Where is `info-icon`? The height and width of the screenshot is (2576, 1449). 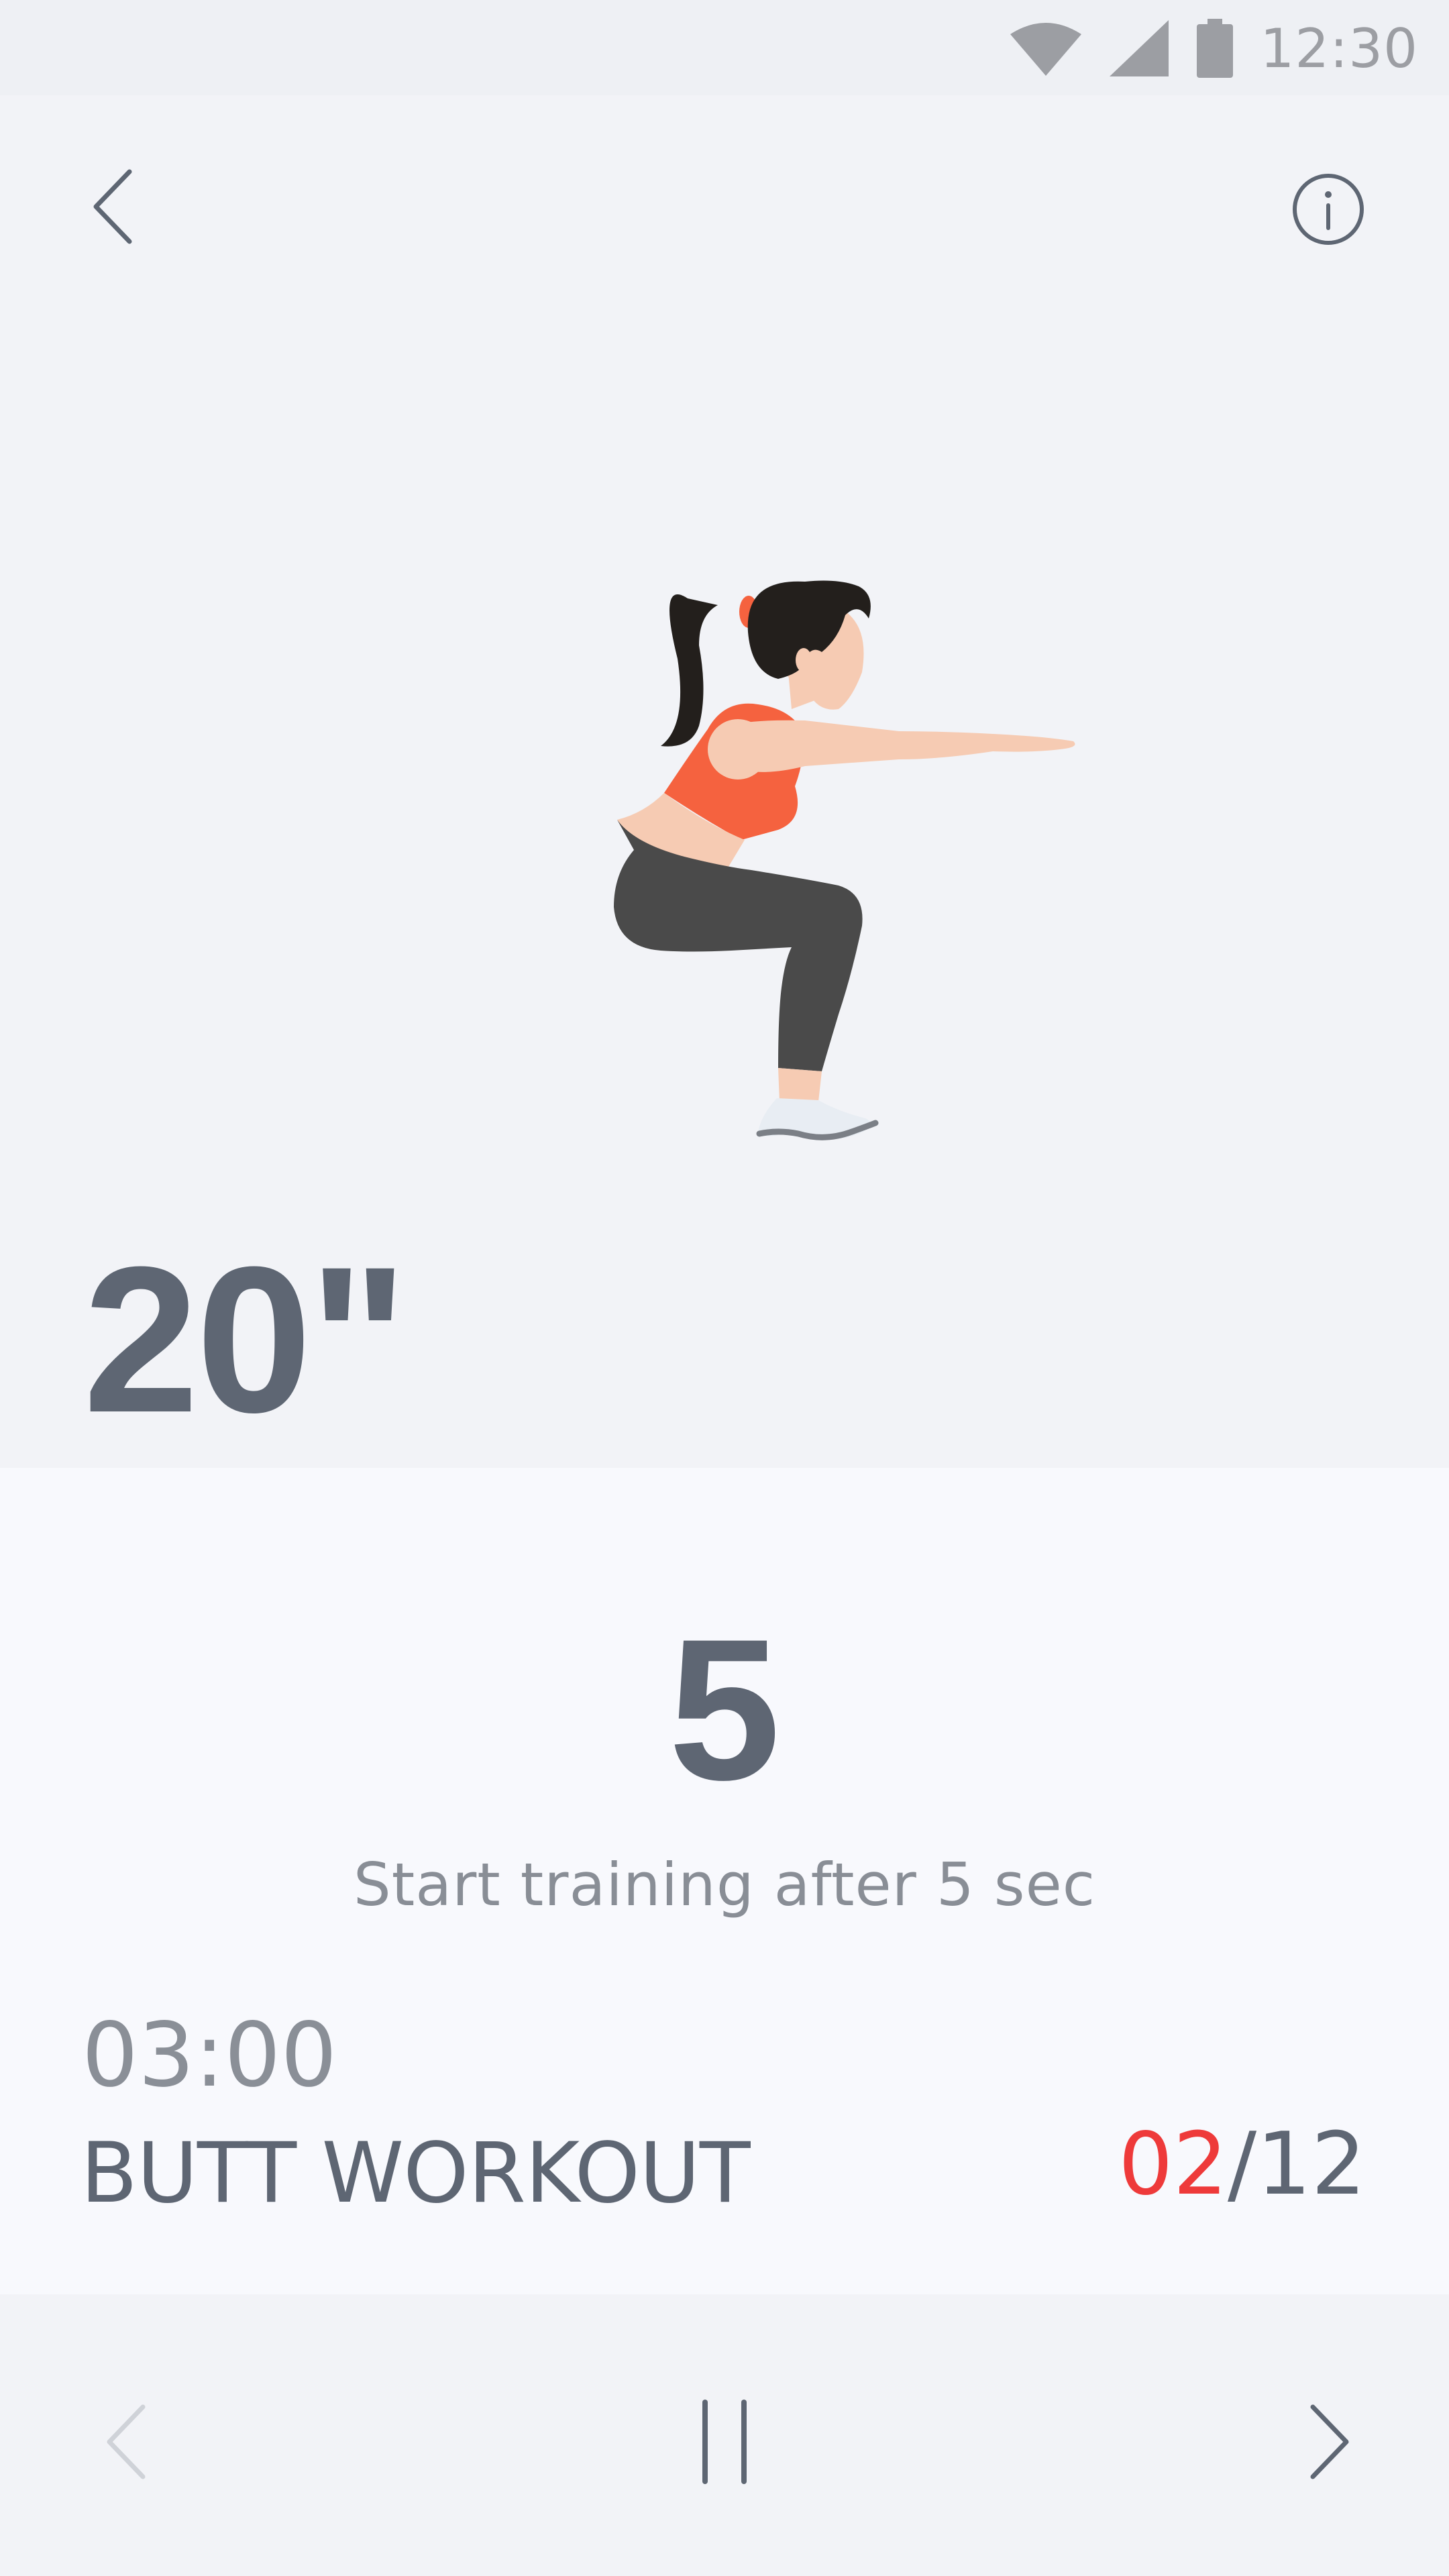 info-icon is located at coordinates (1328, 209).